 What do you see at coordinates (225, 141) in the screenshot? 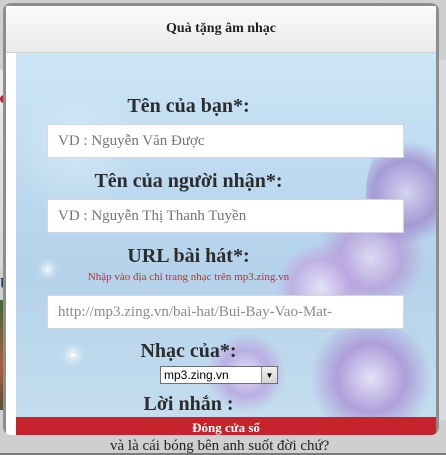
I see `your-name-input` at bounding box center [225, 141].